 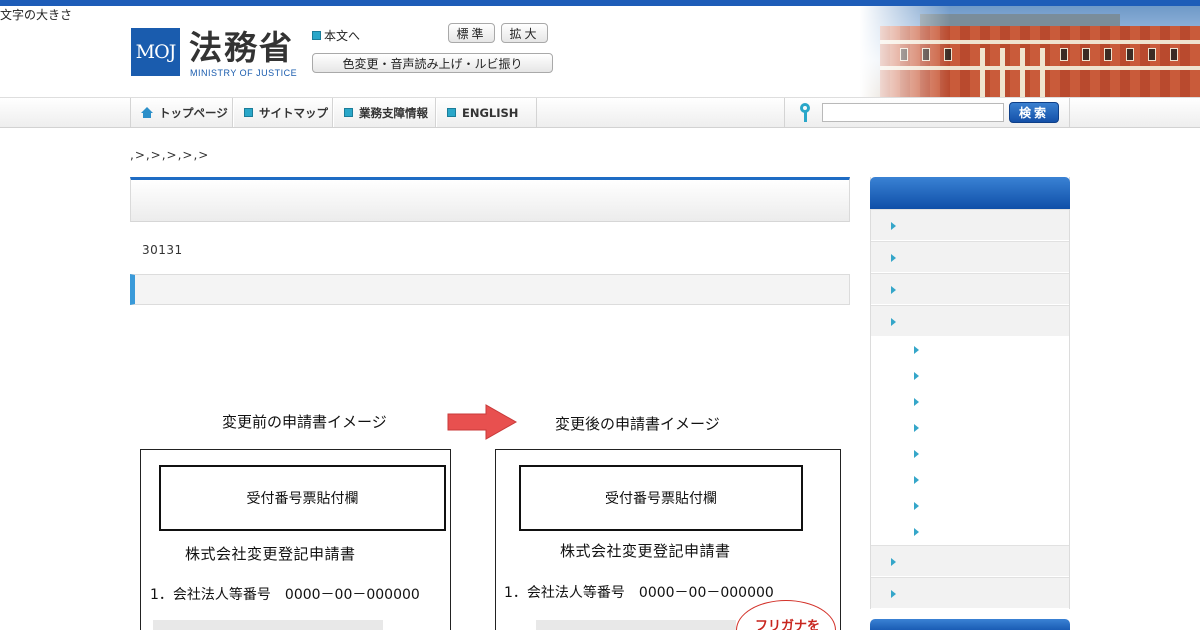 What do you see at coordinates (471, 33) in the screenshot?
I see `text-size-standard-button: 標準` at bounding box center [471, 33].